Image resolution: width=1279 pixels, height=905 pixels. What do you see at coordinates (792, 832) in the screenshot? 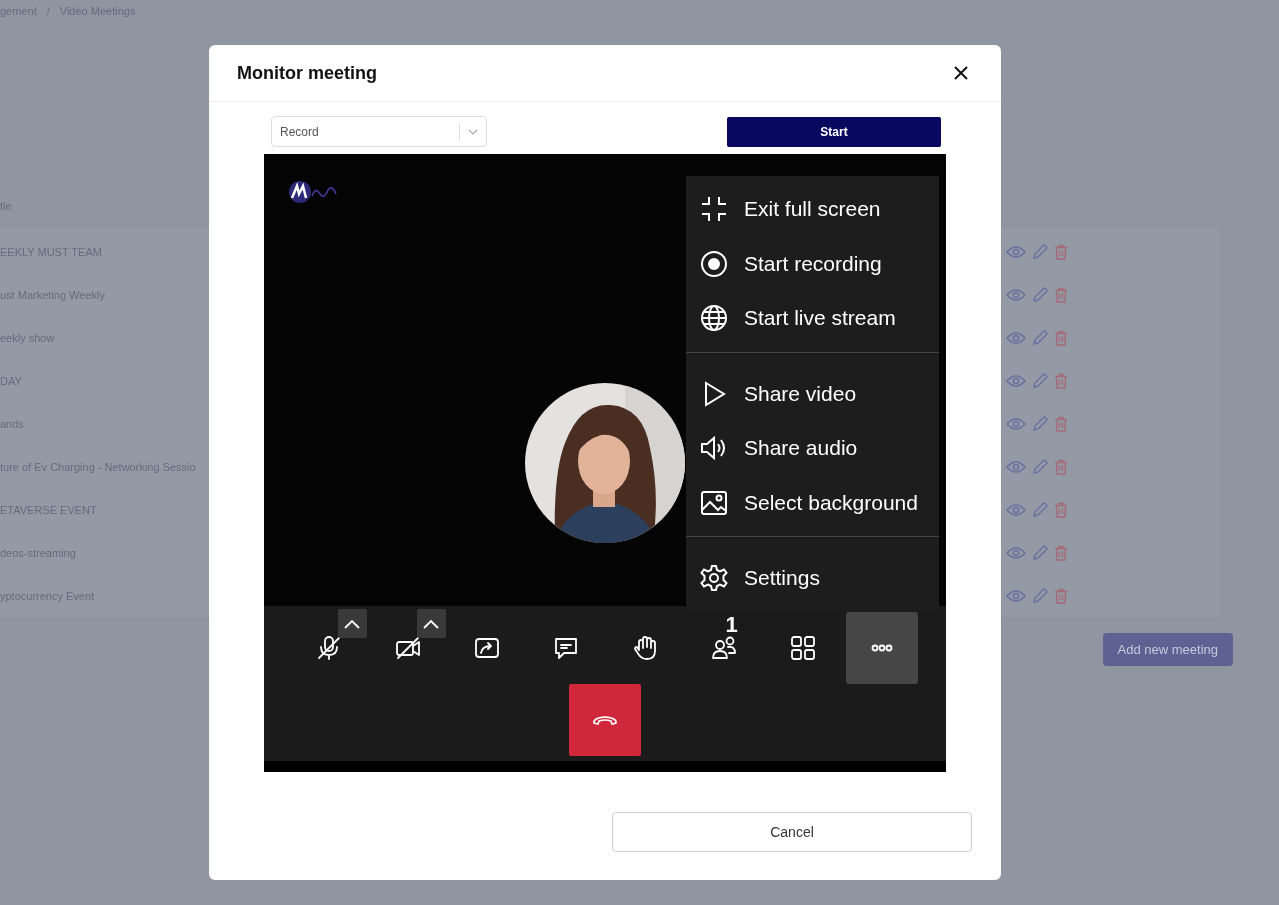
I see `cancel-button: Cancel` at bounding box center [792, 832].